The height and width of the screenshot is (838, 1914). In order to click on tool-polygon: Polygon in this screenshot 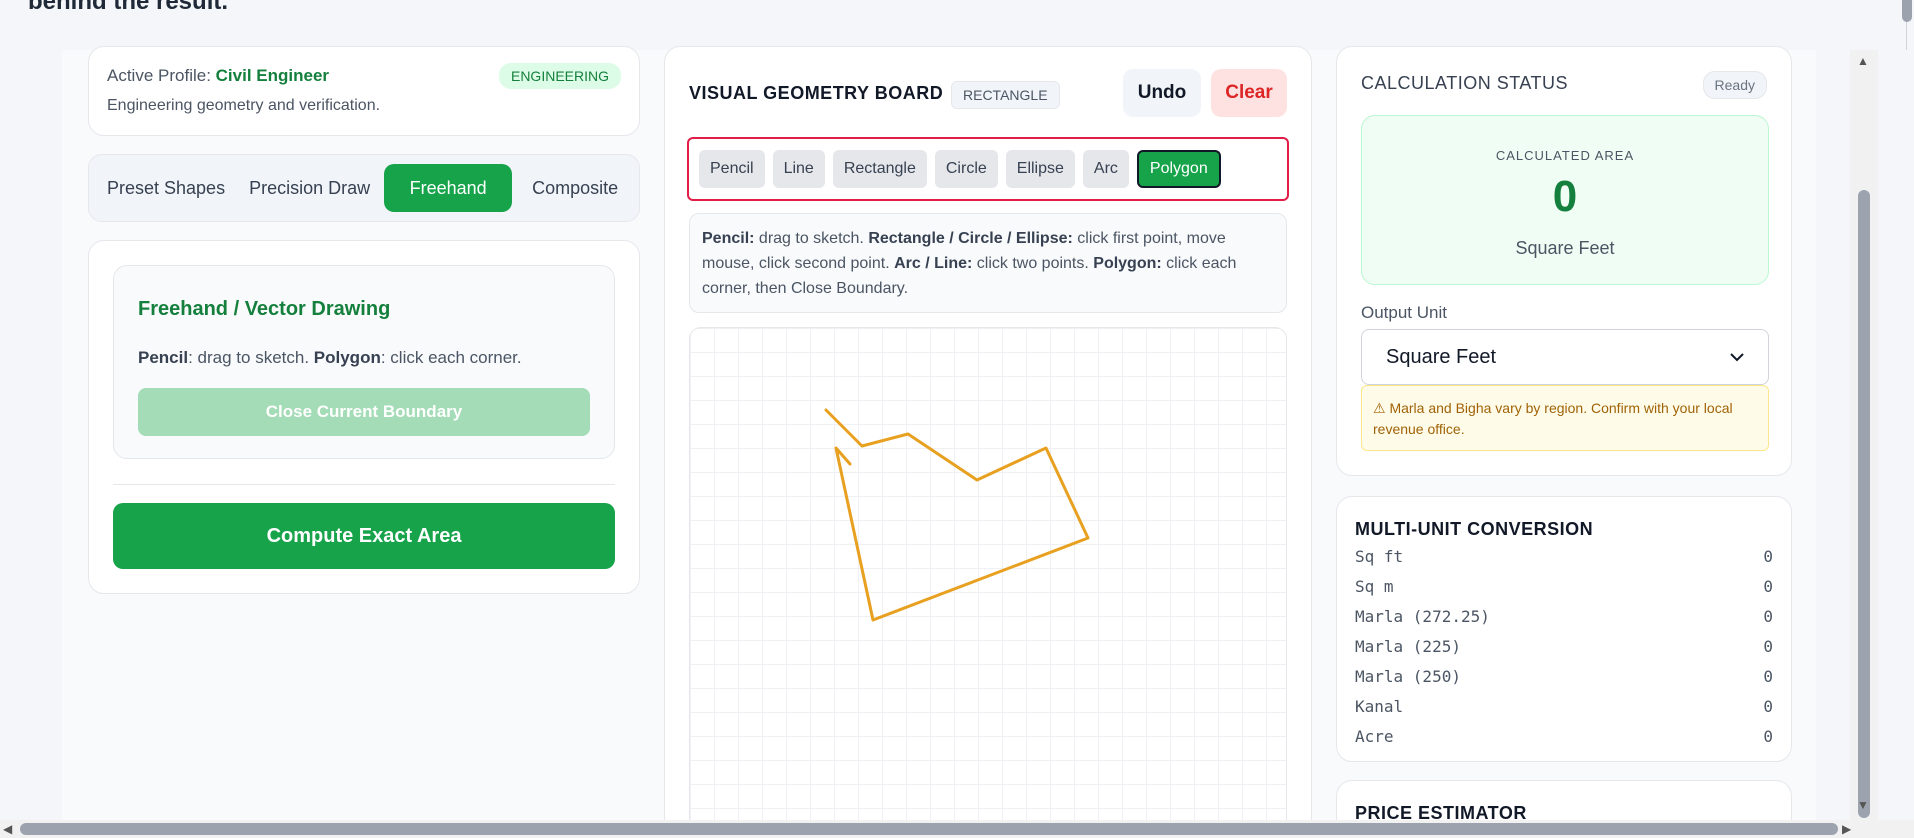, I will do `click(1178, 169)`.